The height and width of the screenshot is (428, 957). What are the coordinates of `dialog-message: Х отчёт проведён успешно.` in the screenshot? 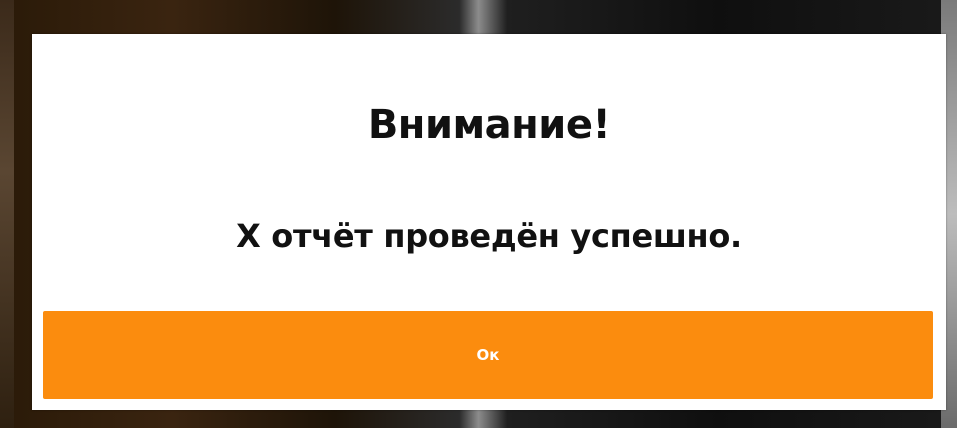 It's located at (489, 236).